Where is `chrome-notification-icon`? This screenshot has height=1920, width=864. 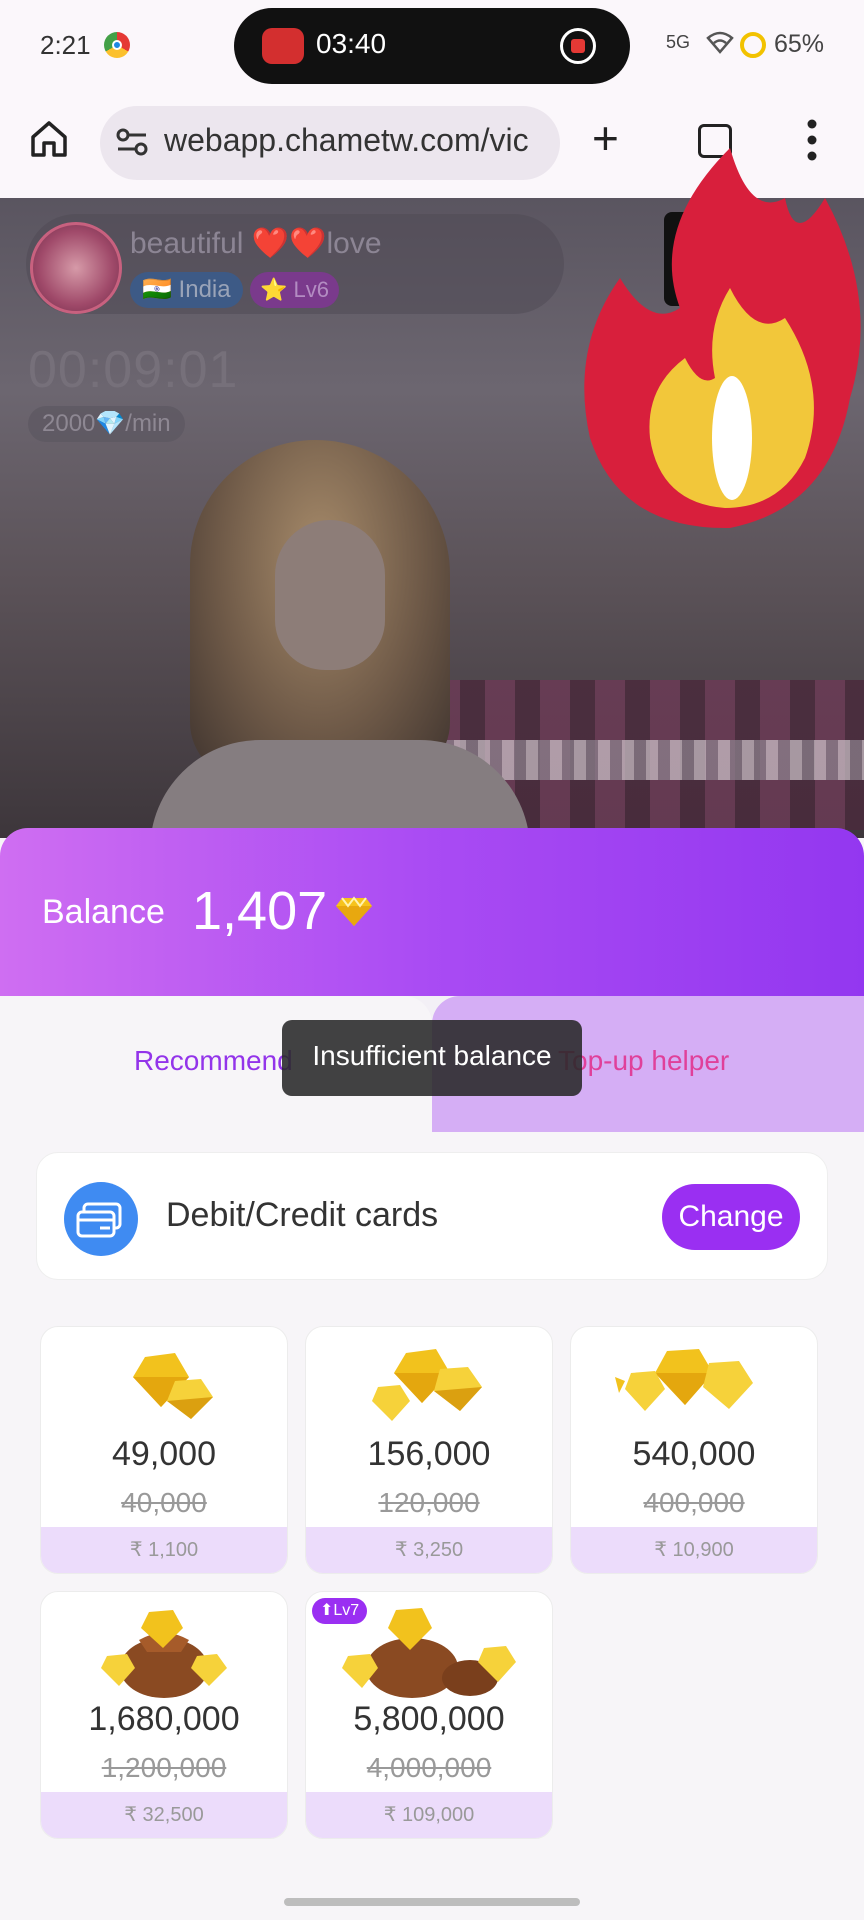 chrome-notification-icon is located at coordinates (117, 45).